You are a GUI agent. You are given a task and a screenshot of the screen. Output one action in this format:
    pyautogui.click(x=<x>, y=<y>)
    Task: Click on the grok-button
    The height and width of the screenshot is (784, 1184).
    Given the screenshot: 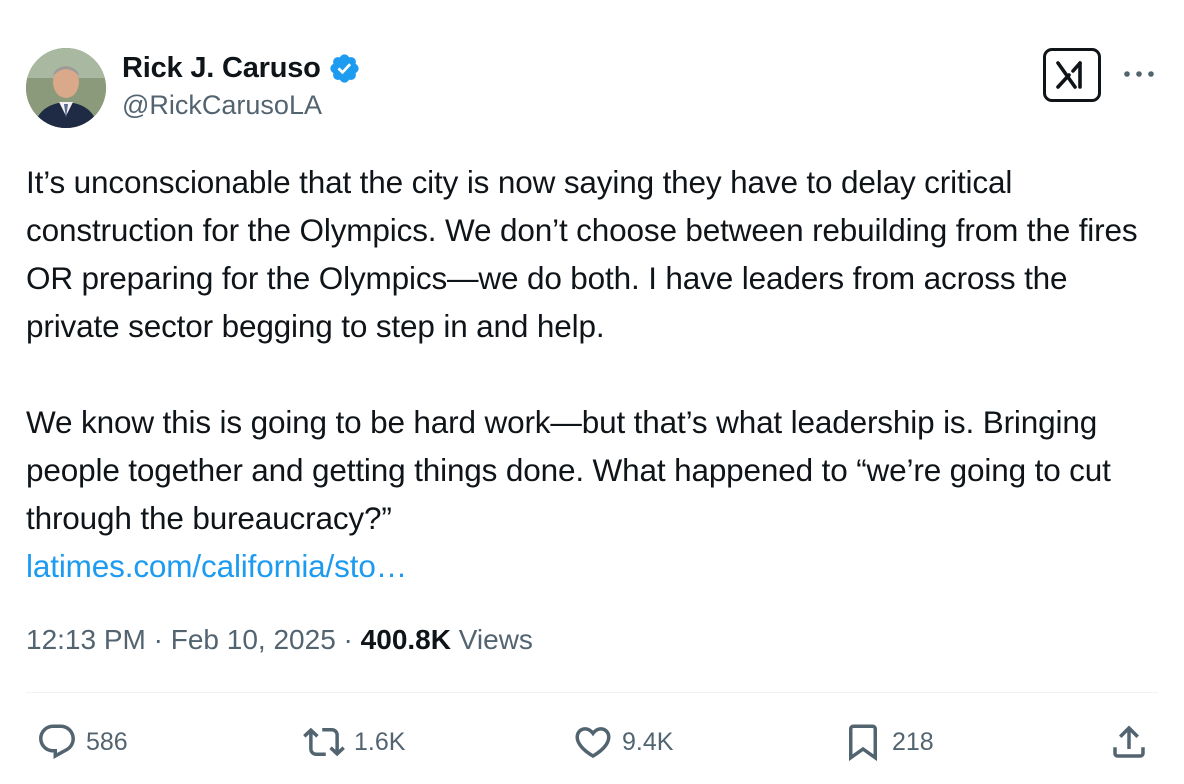 What is the action you would take?
    pyautogui.click(x=1072, y=75)
    